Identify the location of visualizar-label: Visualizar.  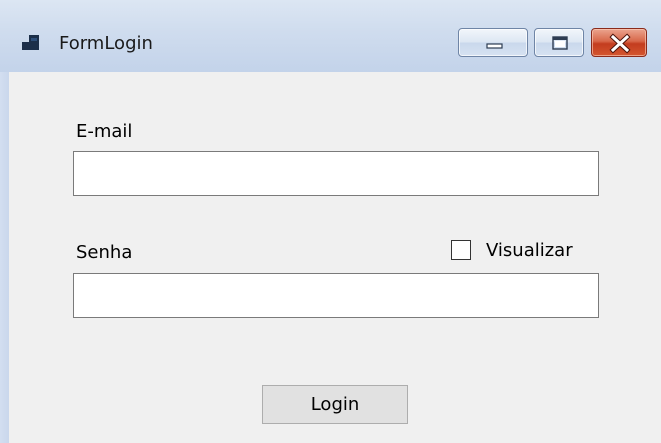
(529, 251).